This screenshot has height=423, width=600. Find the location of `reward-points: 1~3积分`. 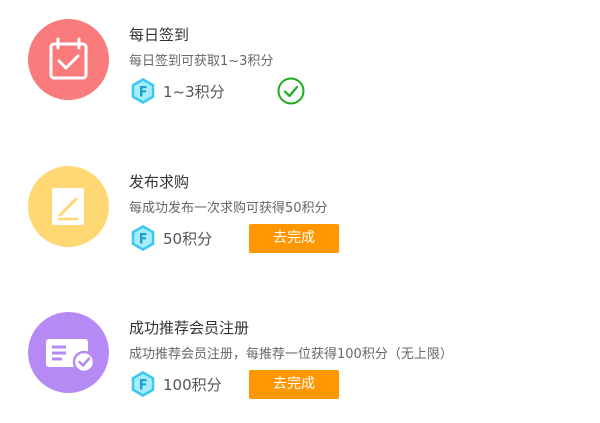

reward-points: 1~3积分 is located at coordinates (194, 91).